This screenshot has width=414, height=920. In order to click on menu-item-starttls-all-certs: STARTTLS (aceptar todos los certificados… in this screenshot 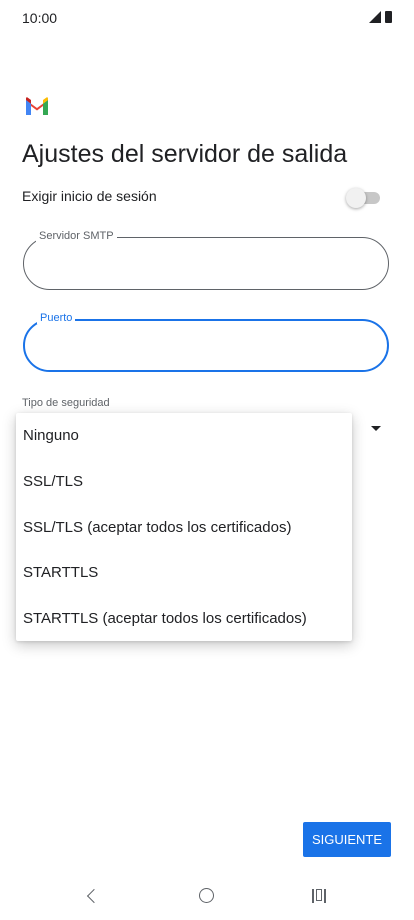, I will do `click(184, 619)`.